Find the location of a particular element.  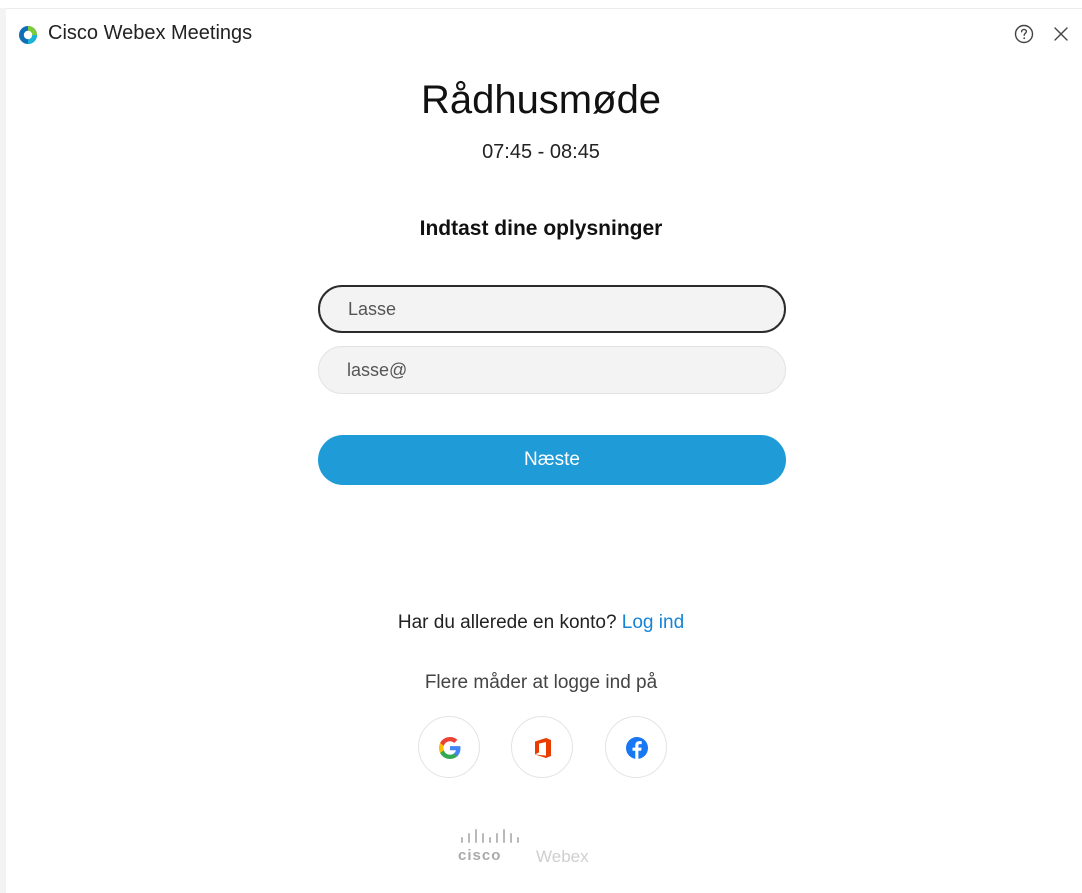

office-sign-in-button is located at coordinates (542, 747).